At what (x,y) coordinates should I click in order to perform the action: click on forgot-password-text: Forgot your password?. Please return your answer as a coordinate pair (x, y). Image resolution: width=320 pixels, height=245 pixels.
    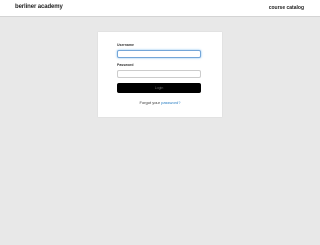
    Looking at the image, I should click on (160, 102).